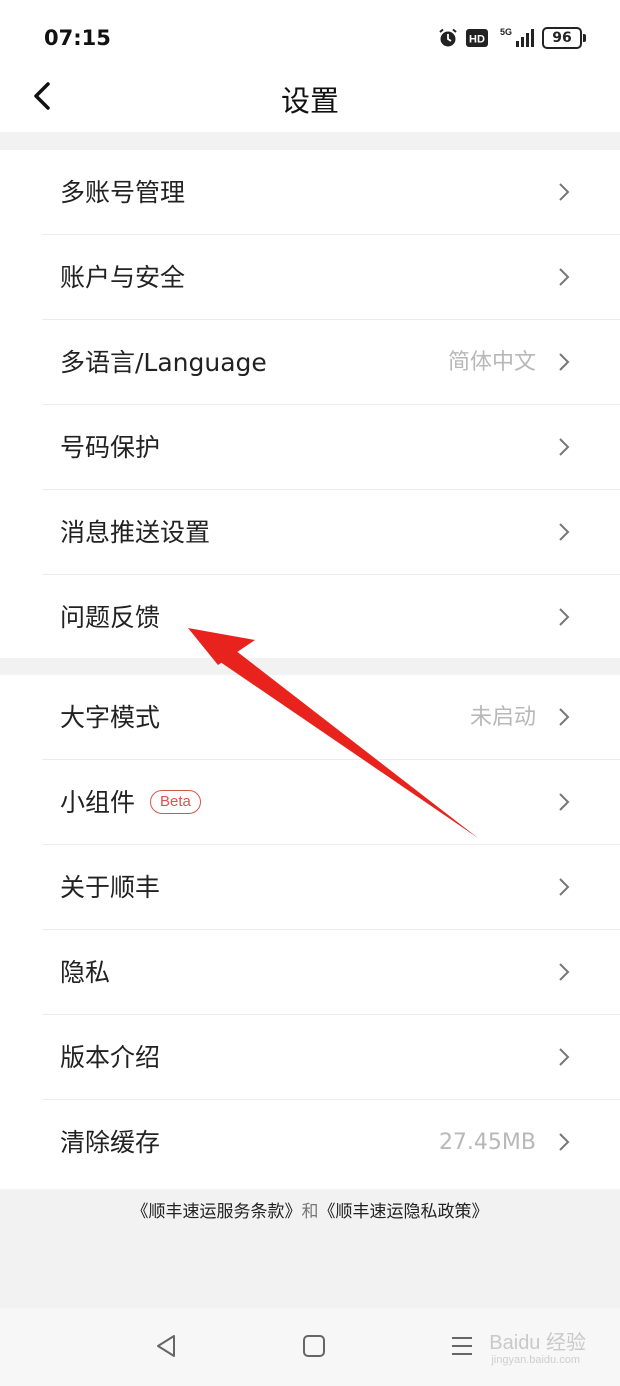 This screenshot has height=1386, width=620. I want to click on setting-label: 多语言/Language, so click(163, 362).